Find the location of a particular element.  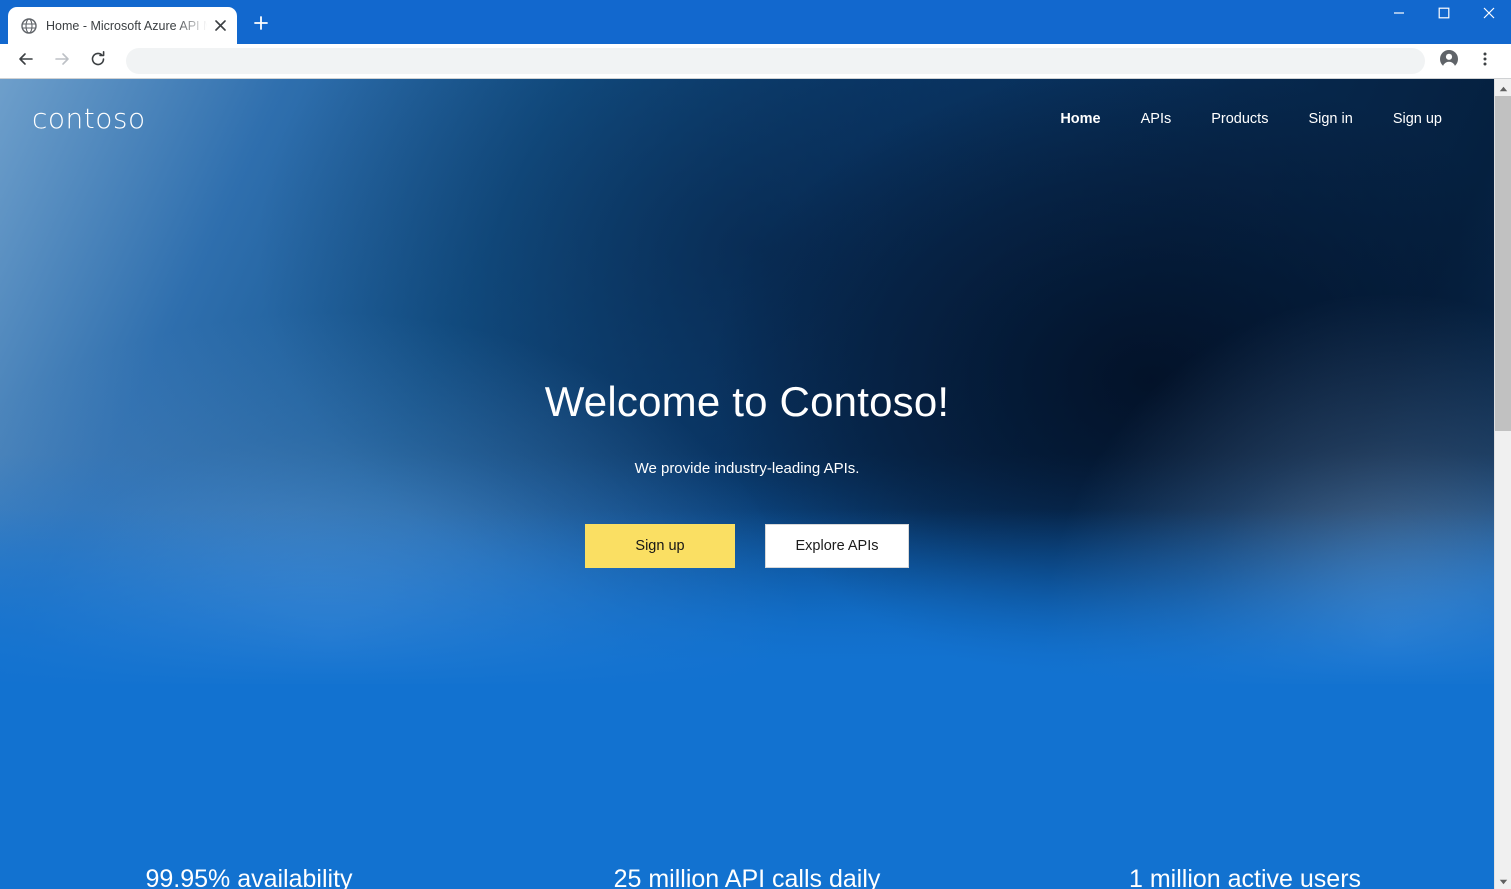

nav-item-home: Home is located at coordinates (1080, 119).